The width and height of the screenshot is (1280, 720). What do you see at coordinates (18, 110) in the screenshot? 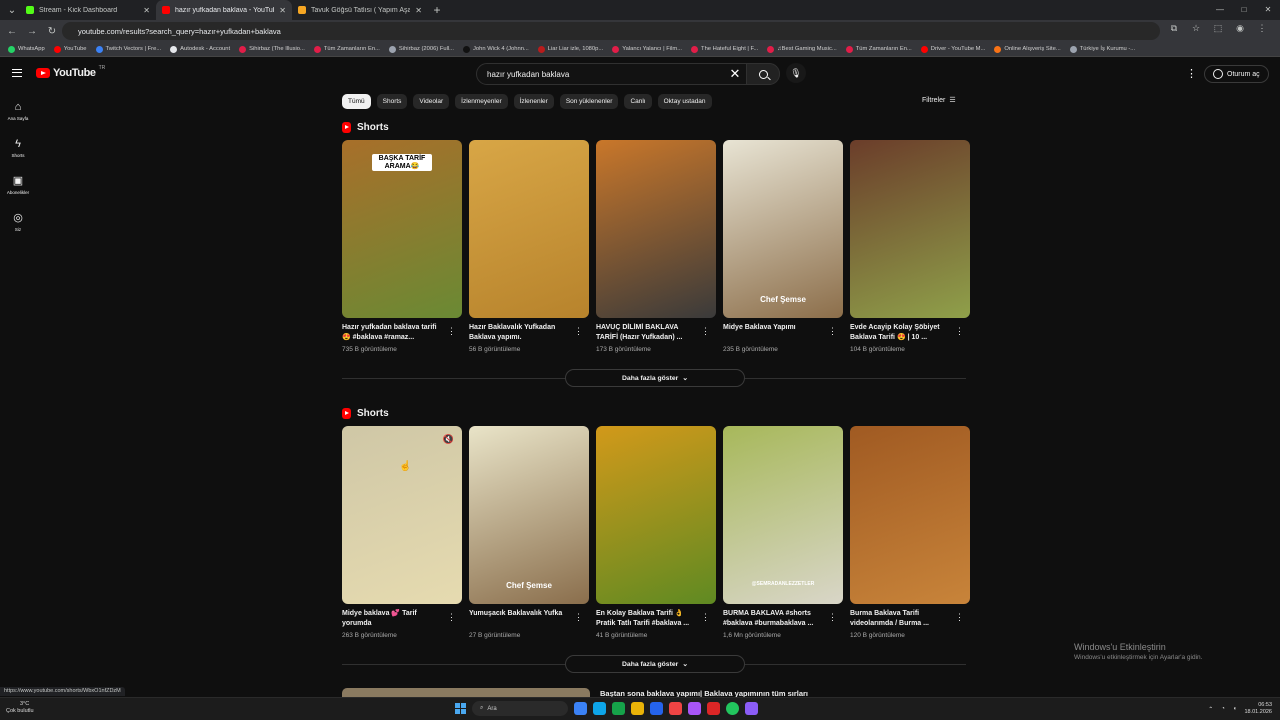
I see `nav-item-home: ⌂ Ana Sayfa` at bounding box center [18, 110].